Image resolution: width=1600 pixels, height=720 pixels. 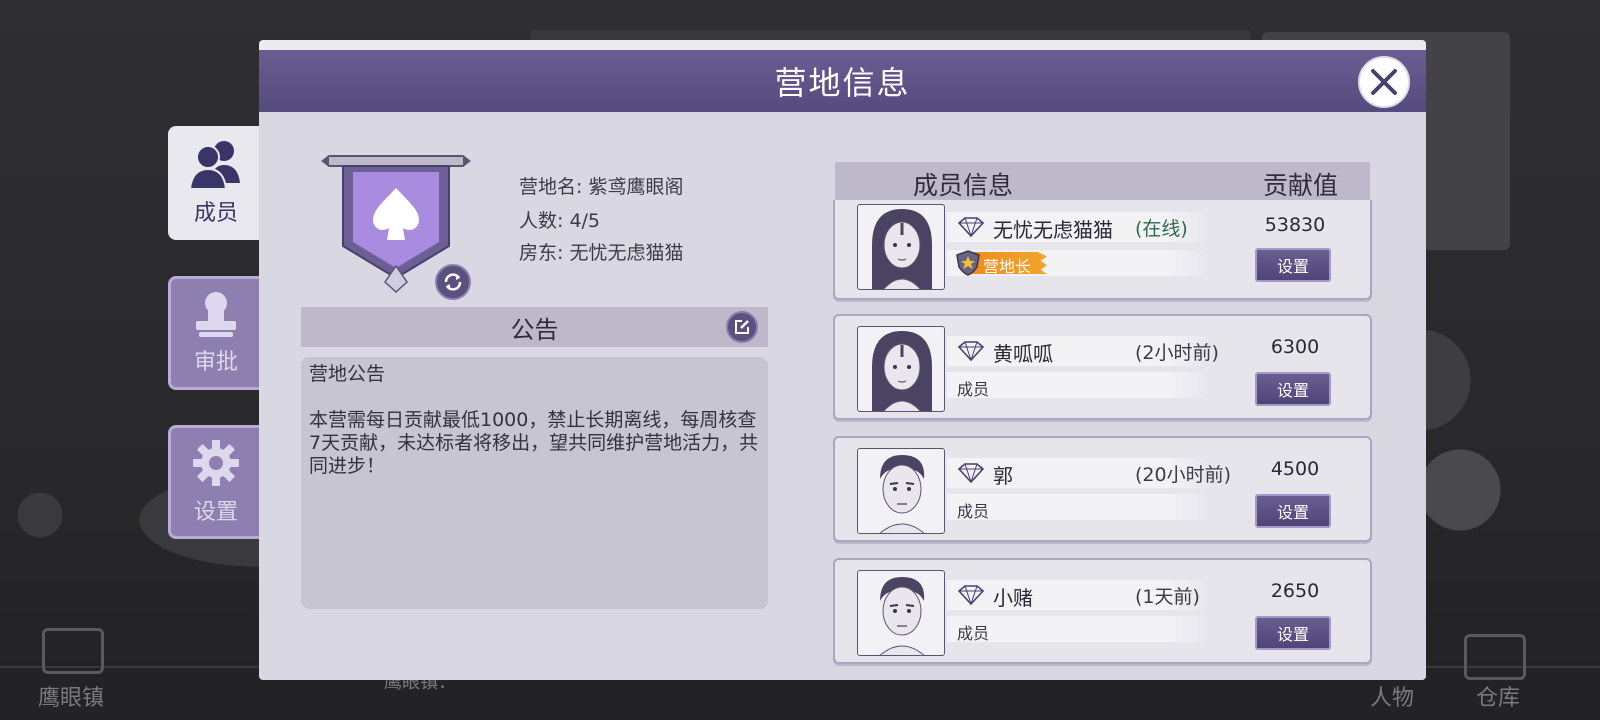 What do you see at coordinates (71, 698) in the screenshot?
I see `town-label: 鹰眼镇` at bounding box center [71, 698].